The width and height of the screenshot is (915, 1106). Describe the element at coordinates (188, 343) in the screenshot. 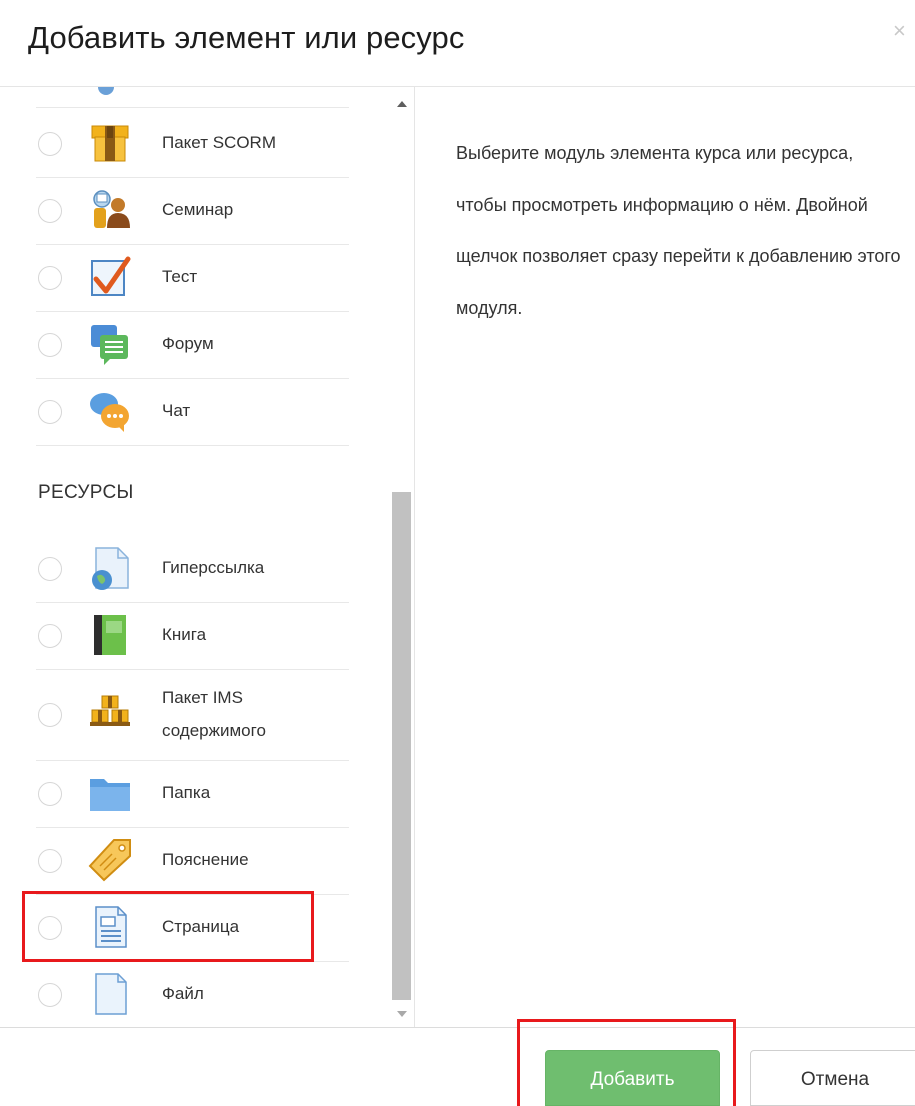

I see `module-label: Форум` at that location.